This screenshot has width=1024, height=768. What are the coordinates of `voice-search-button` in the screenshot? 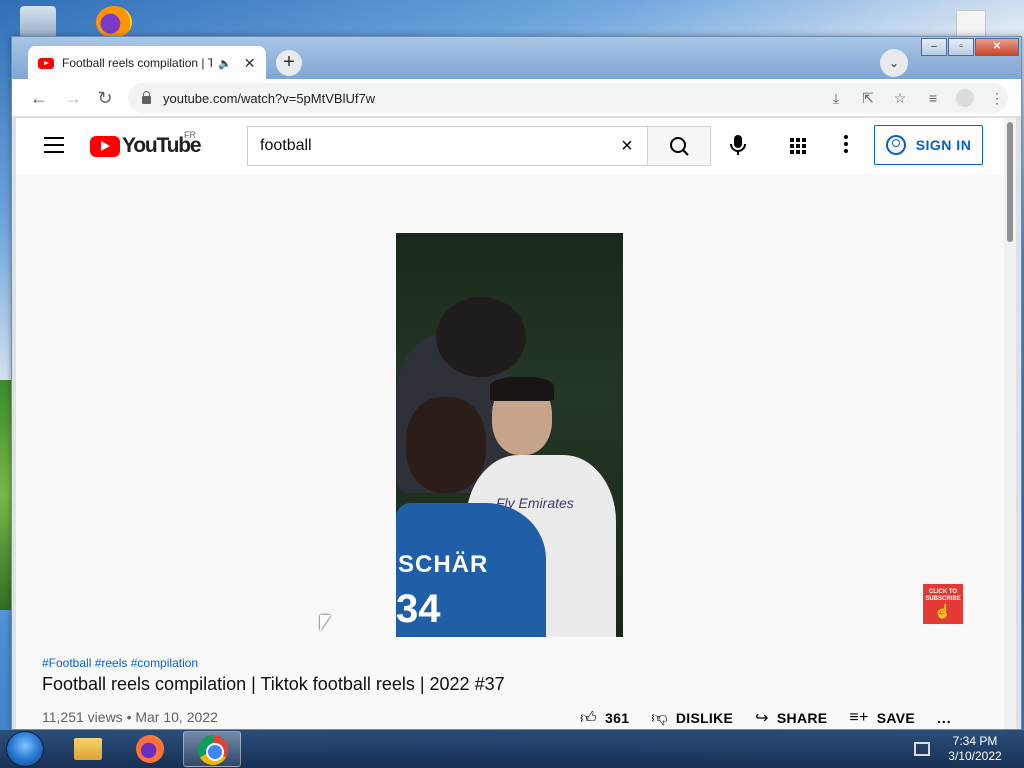 It's located at (738, 146).